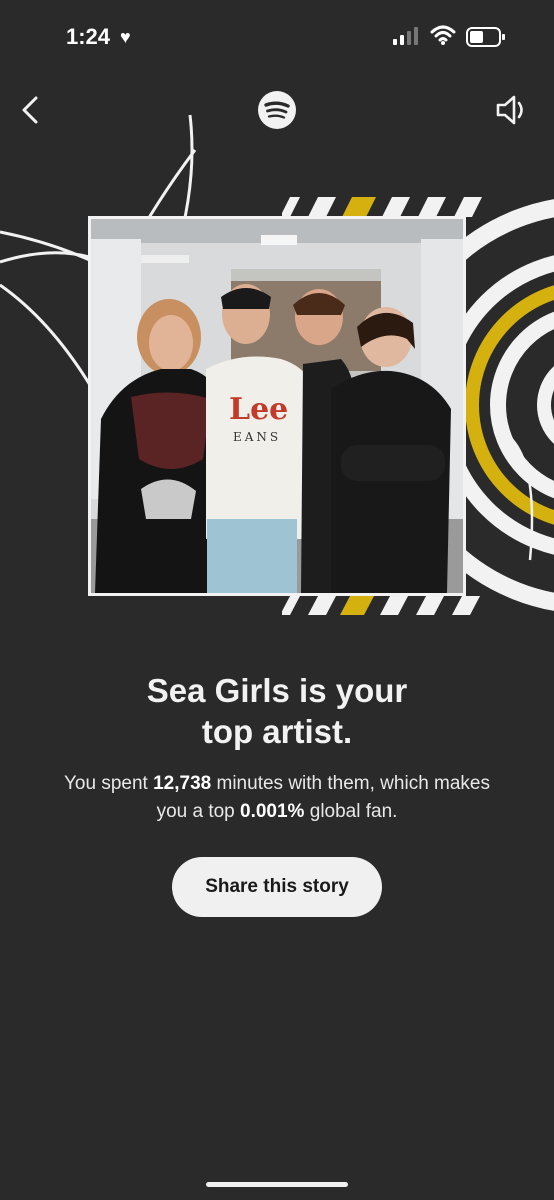 The height and width of the screenshot is (1200, 554). I want to click on body-line-2: you a top 0.001% global fan., so click(277, 812).